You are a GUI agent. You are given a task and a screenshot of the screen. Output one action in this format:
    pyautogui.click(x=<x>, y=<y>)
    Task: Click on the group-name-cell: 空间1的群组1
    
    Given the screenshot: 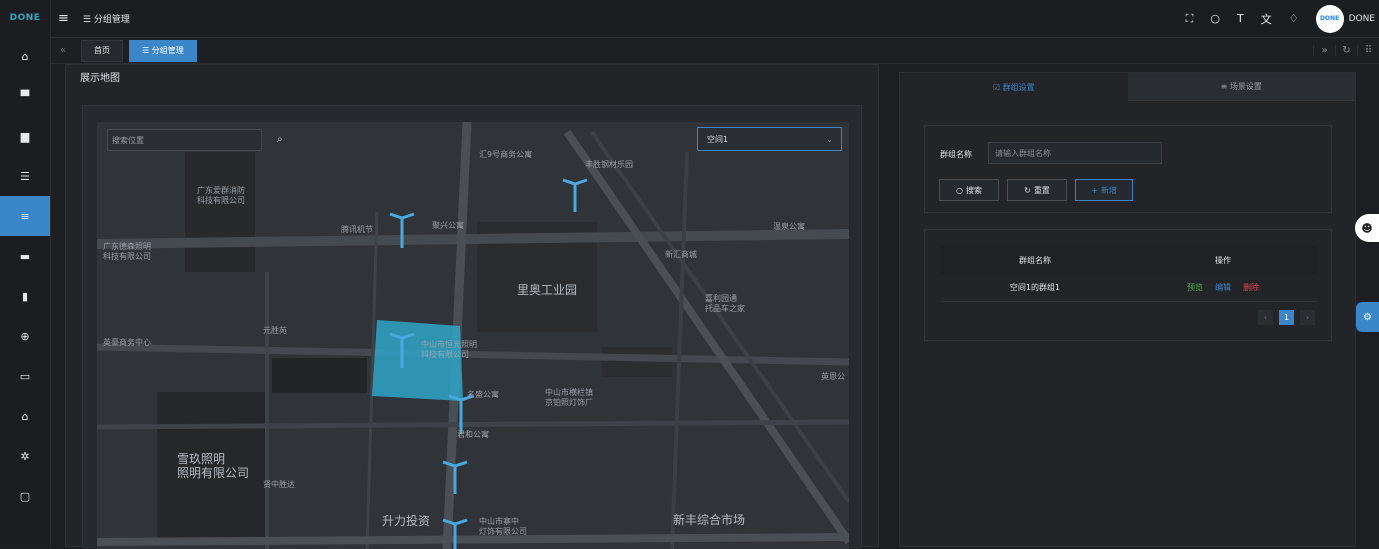 What is the action you would take?
    pyautogui.click(x=1035, y=287)
    